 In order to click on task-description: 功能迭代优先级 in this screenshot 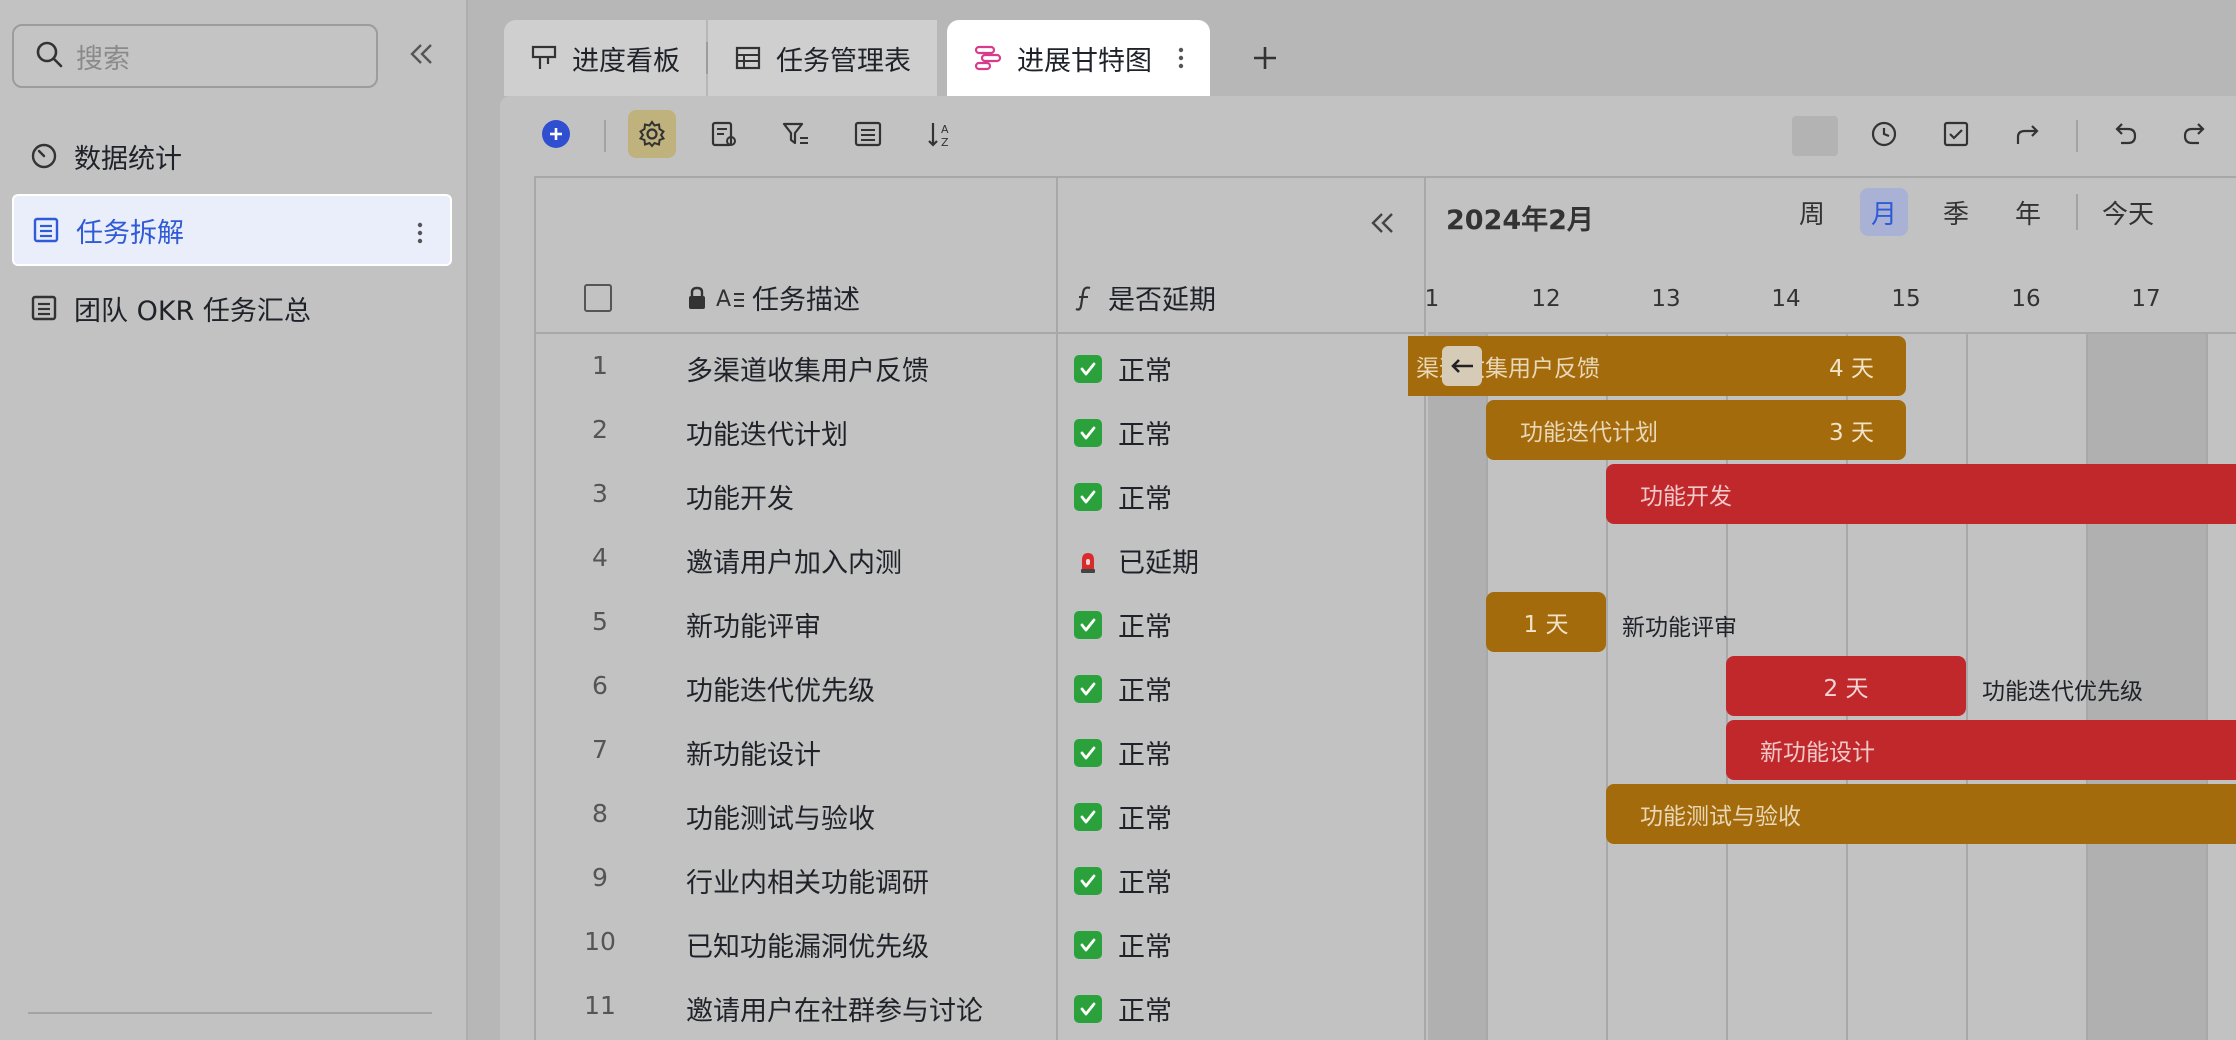, I will do `click(780, 691)`.